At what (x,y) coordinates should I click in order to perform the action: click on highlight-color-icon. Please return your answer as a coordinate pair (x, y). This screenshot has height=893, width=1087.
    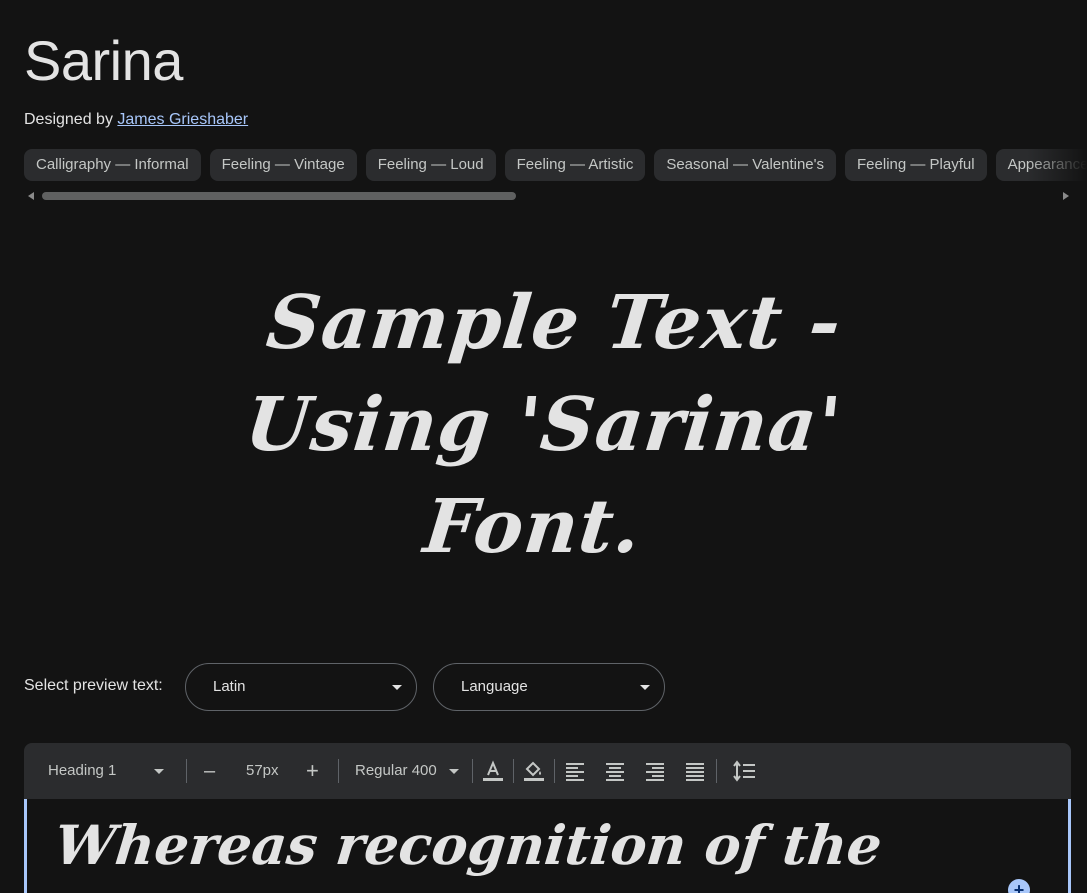
    Looking at the image, I should click on (534, 771).